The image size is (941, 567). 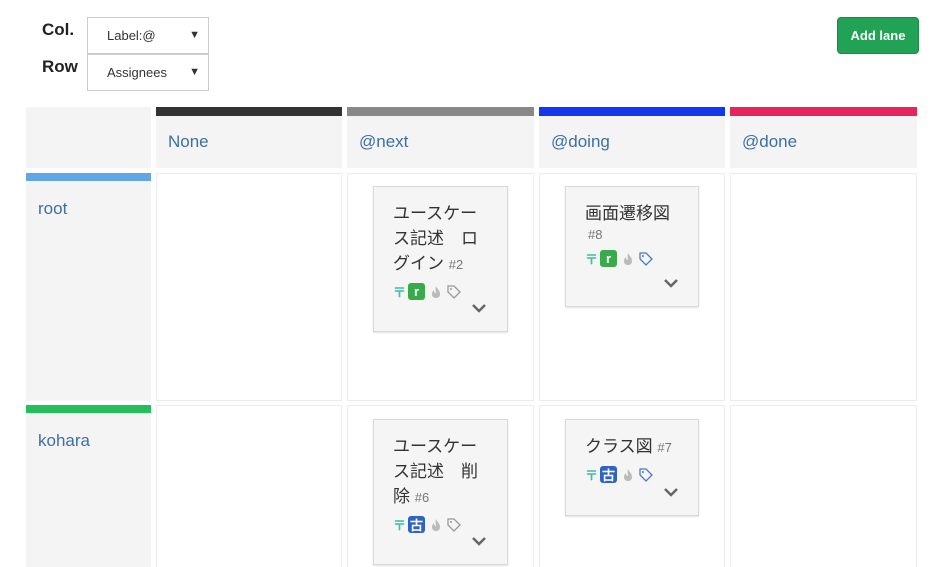 I want to click on issue-card: ユースケー ス記述 削 除 #6 〒 古, so click(x=440, y=492).